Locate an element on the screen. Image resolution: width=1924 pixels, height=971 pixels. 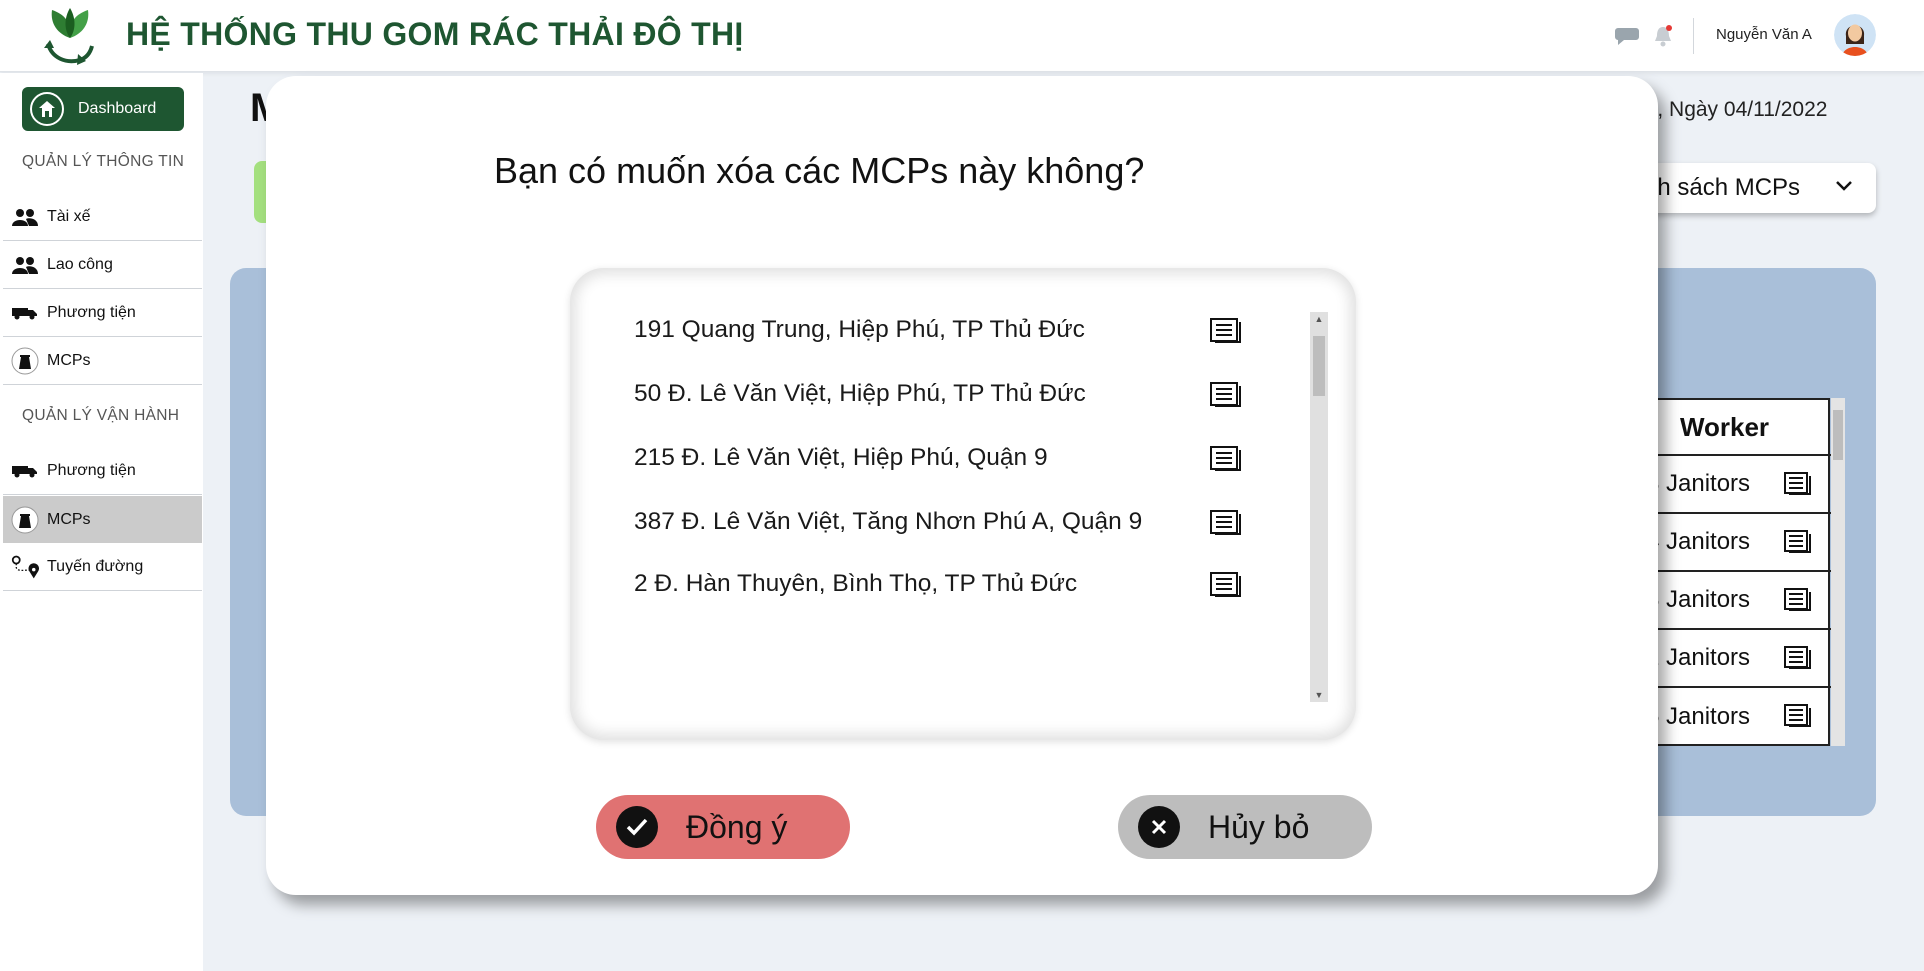
avatar is located at coordinates (1855, 35).